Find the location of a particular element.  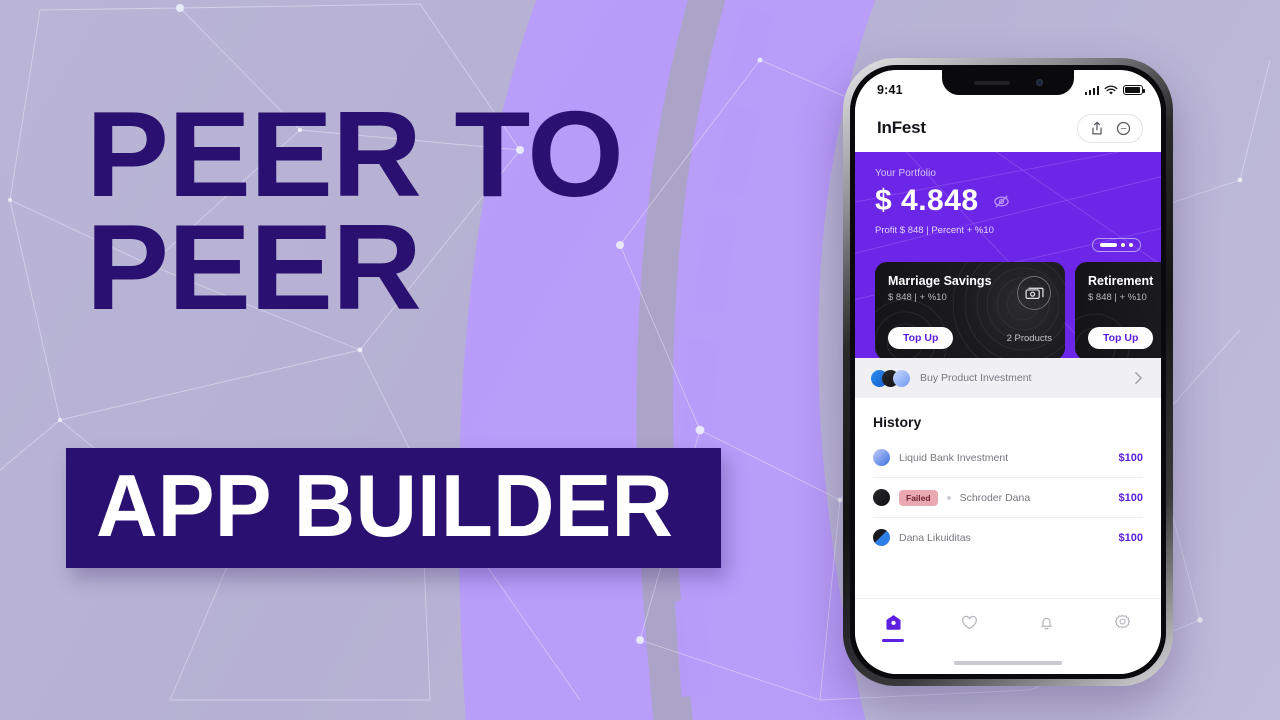

history-row-name: Dana Likuiditas is located at coordinates (935, 537).